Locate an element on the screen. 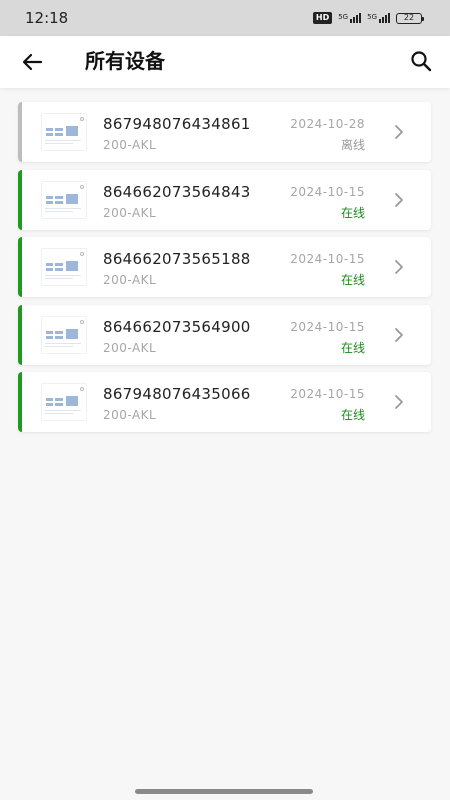  status-time: 12:18 is located at coordinates (47, 18).